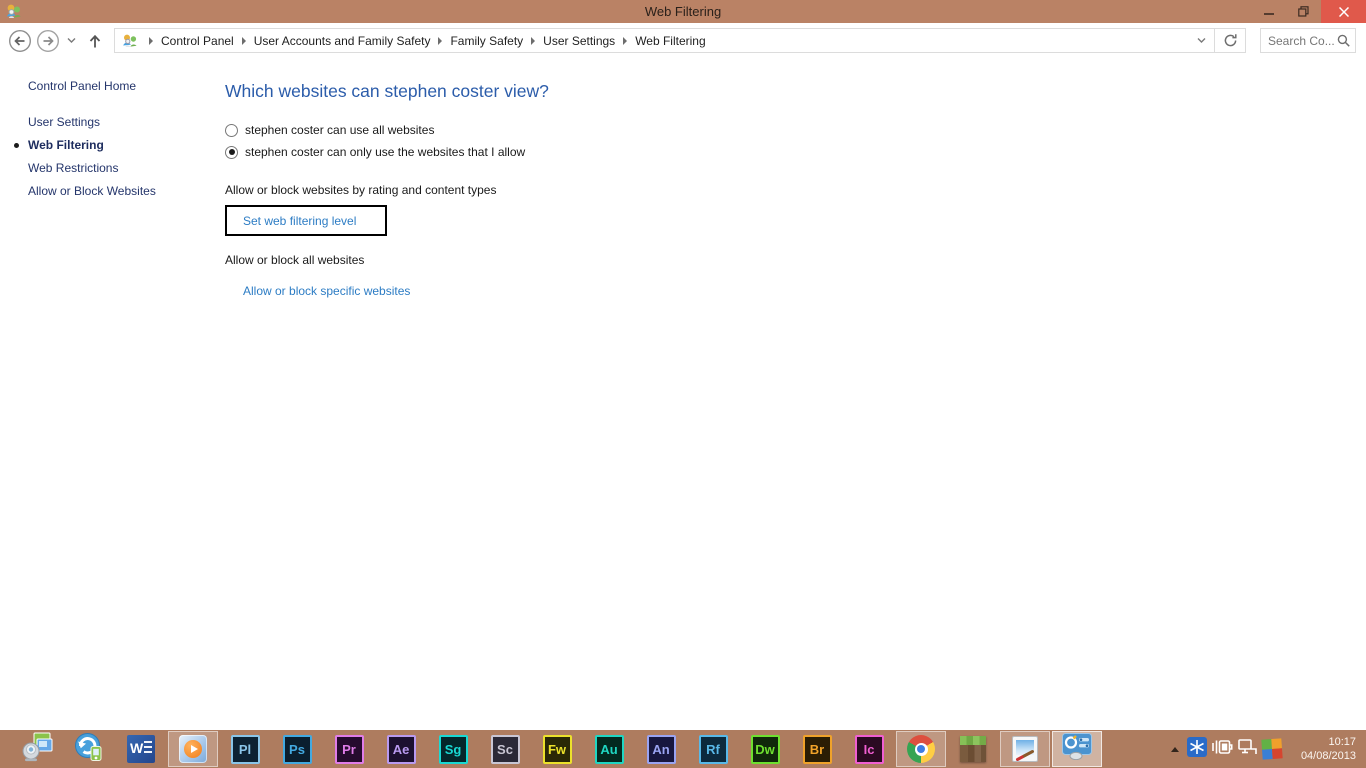  I want to click on back-icon, so click(20, 40).